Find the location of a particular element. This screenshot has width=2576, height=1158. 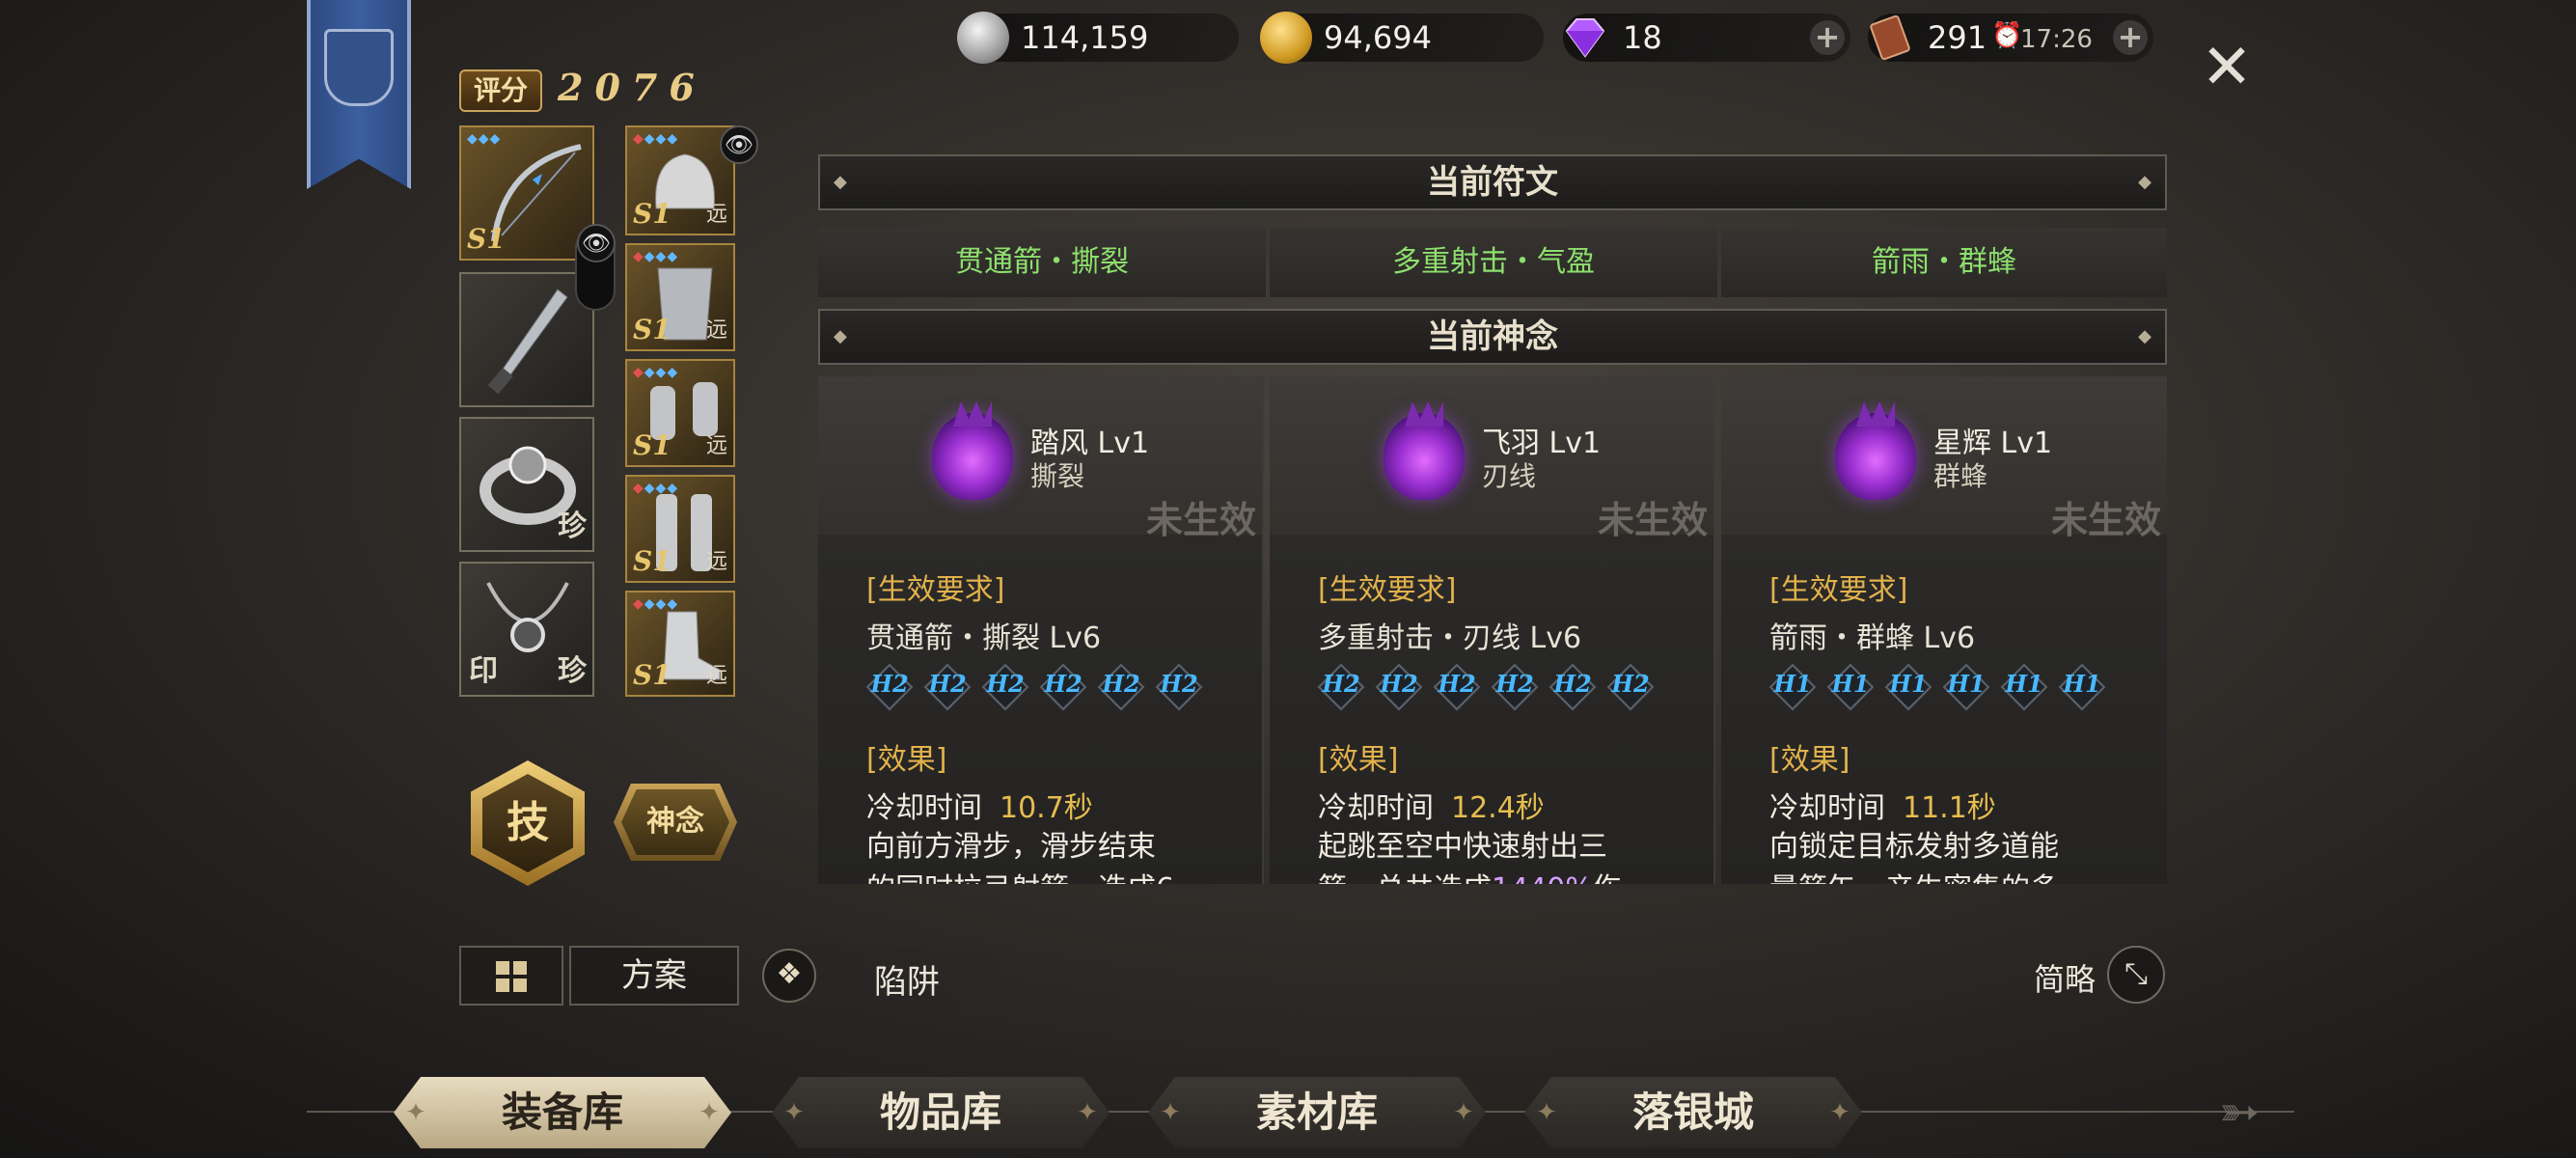

diamond-icon is located at coordinates (1585, 38).